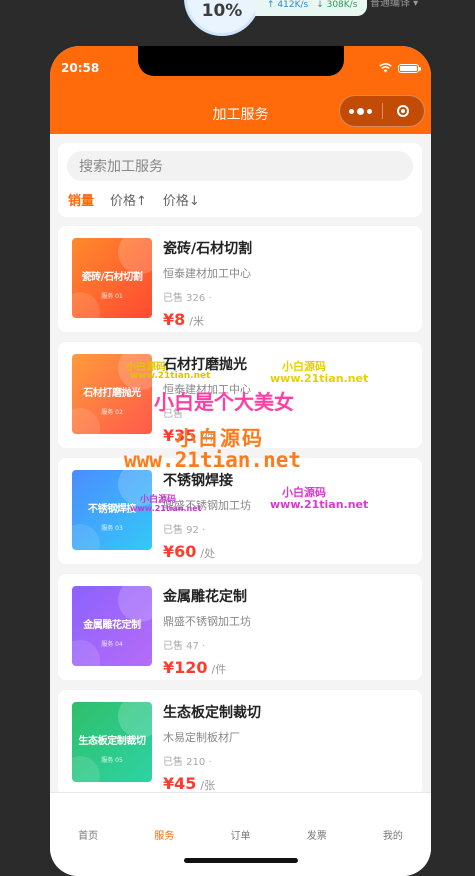 The height and width of the screenshot is (876, 475). What do you see at coordinates (80, 68) in the screenshot?
I see `status-time: 20:58` at bounding box center [80, 68].